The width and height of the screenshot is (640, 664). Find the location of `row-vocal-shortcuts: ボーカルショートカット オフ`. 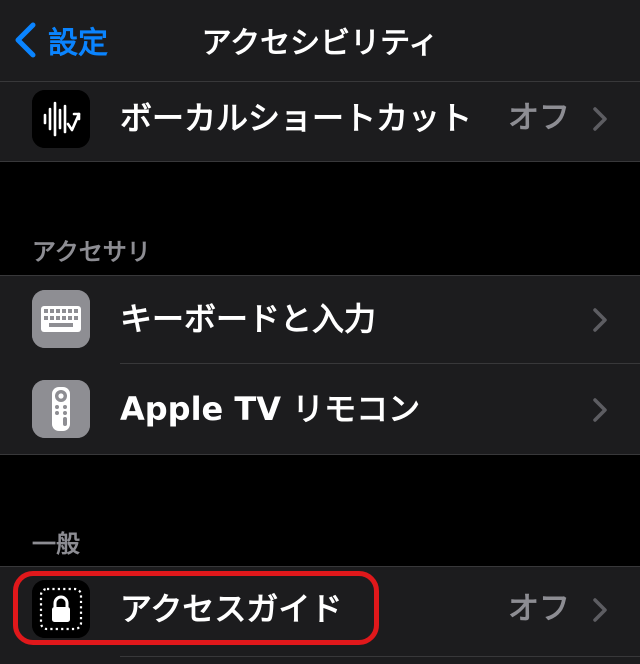

row-vocal-shortcuts: ボーカルショートカット オフ is located at coordinates (320, 122).